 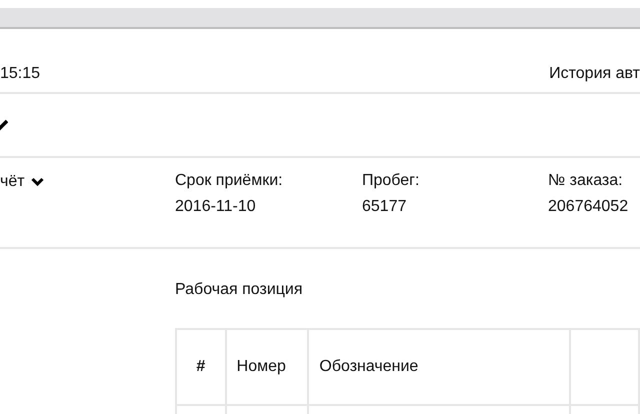 I want to click on checkmark-icon, so click(x=4, y=125).